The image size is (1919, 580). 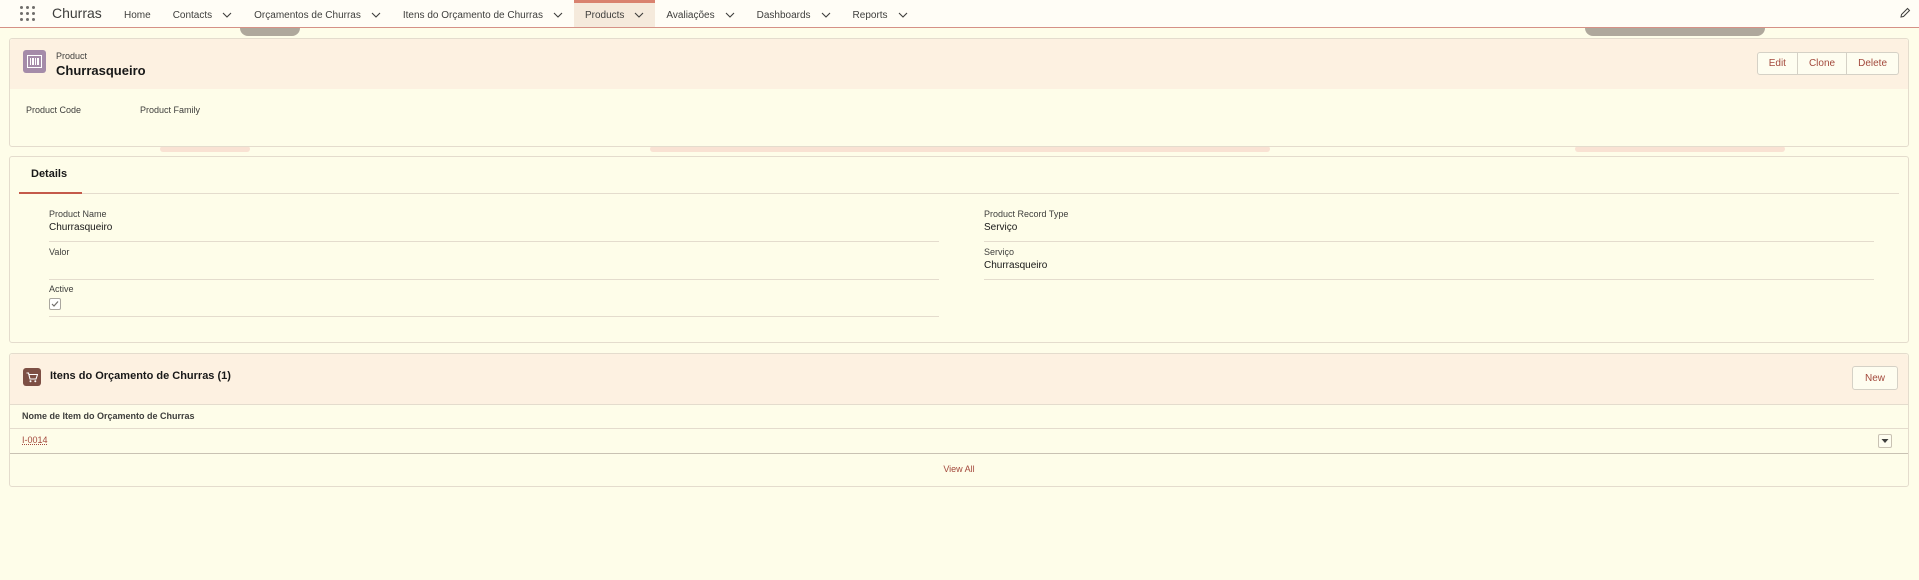 What do you see at coordinates (783, 15) in the screenshot?
I see `nav-item-label: Dashboards` at bounding box center [783, 15].